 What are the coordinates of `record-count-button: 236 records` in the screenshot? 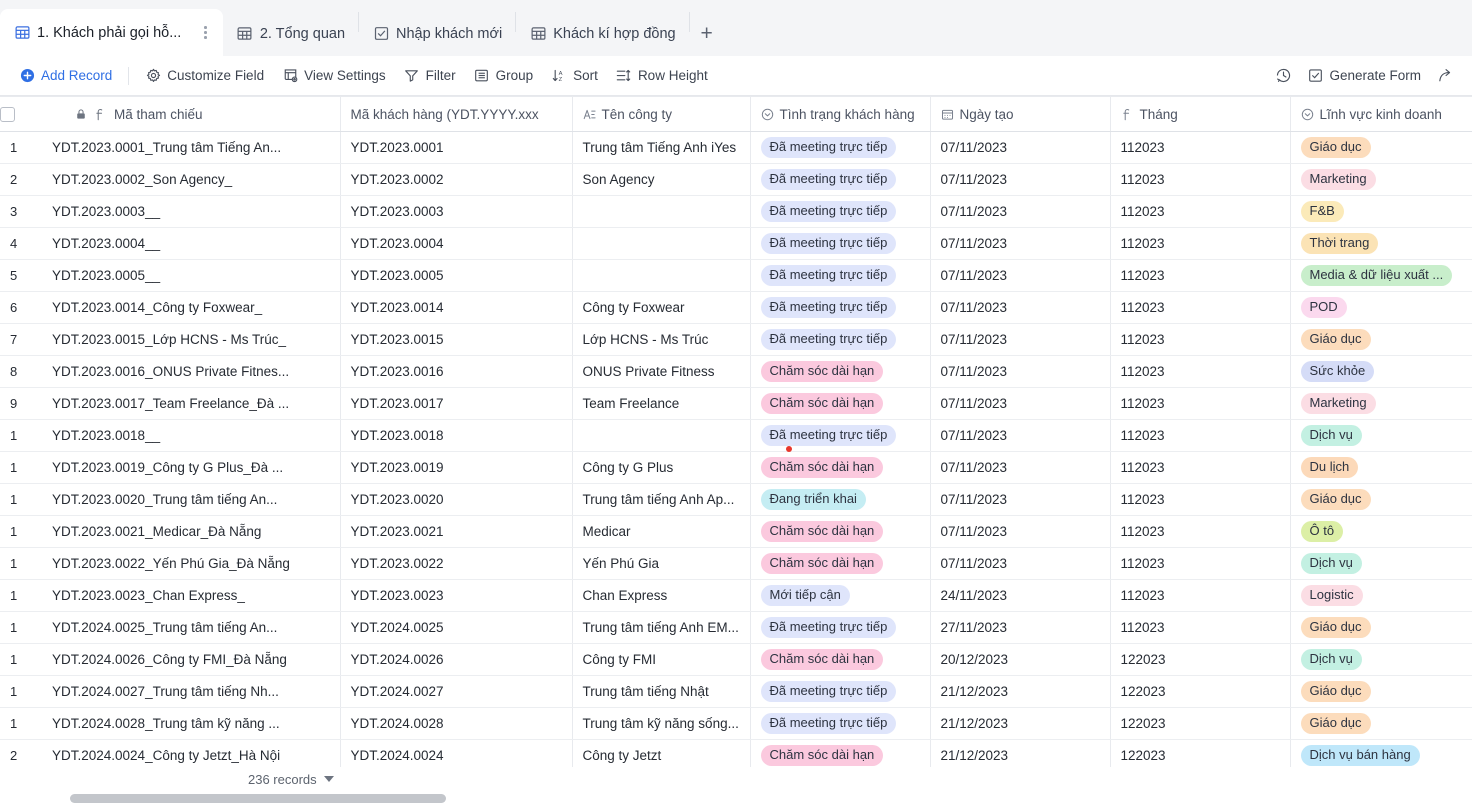 It's located at (291, 779).